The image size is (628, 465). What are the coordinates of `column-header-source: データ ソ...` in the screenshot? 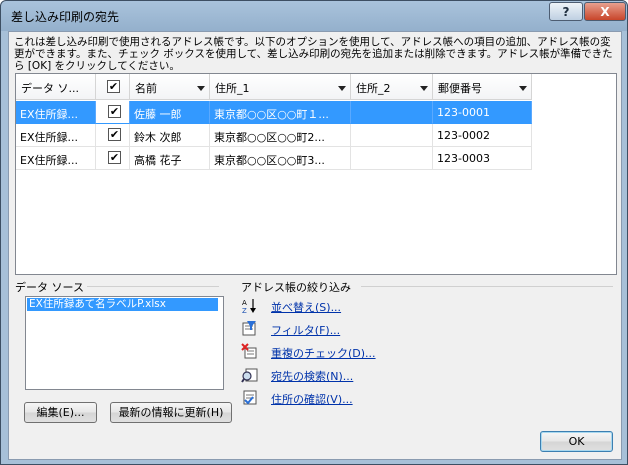 It's located at (56, 87).